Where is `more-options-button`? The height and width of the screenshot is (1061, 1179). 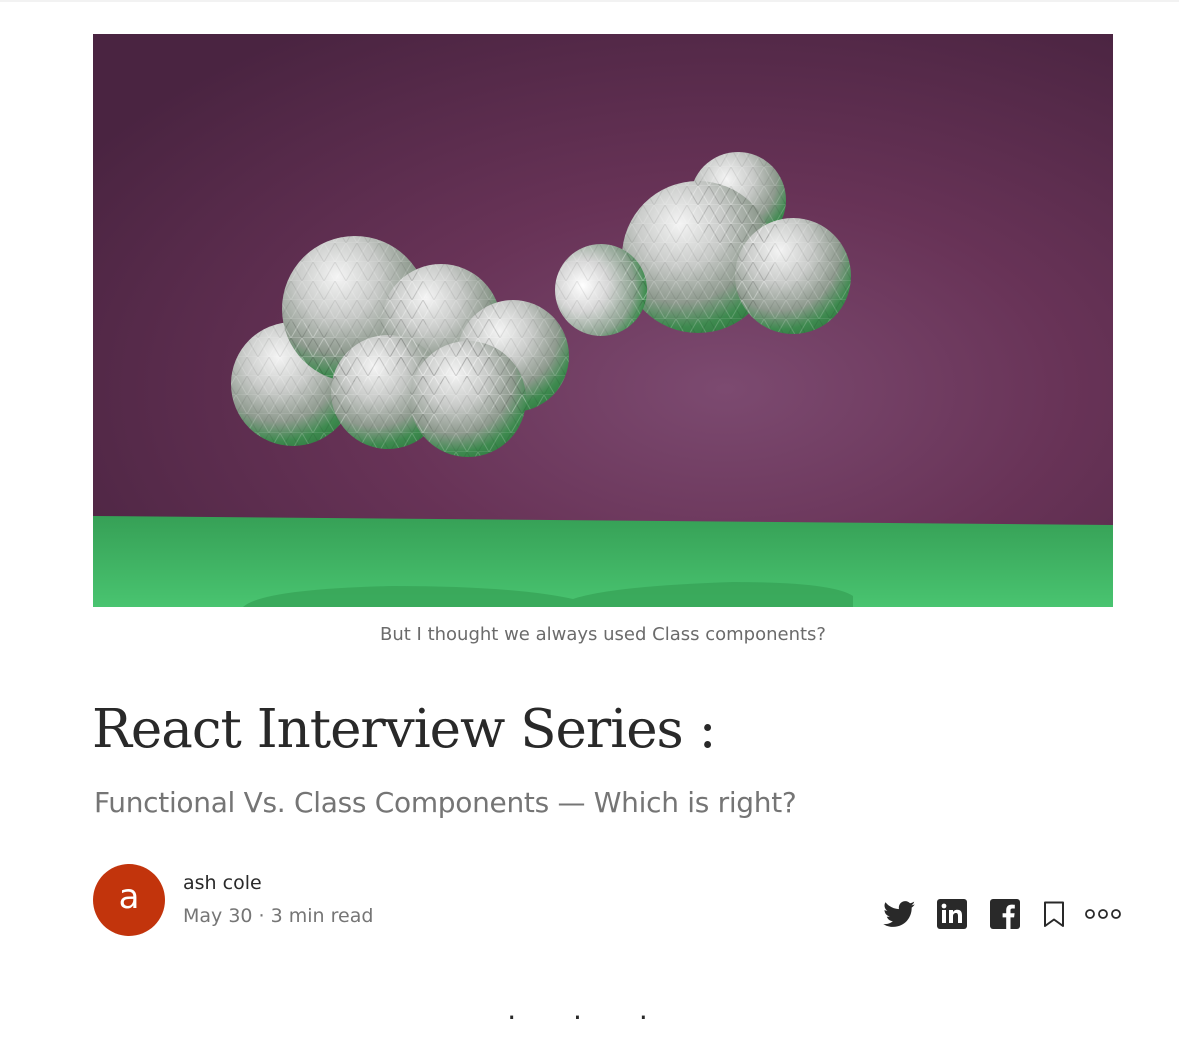 more-options-button is located at coordinates (1103, 914).